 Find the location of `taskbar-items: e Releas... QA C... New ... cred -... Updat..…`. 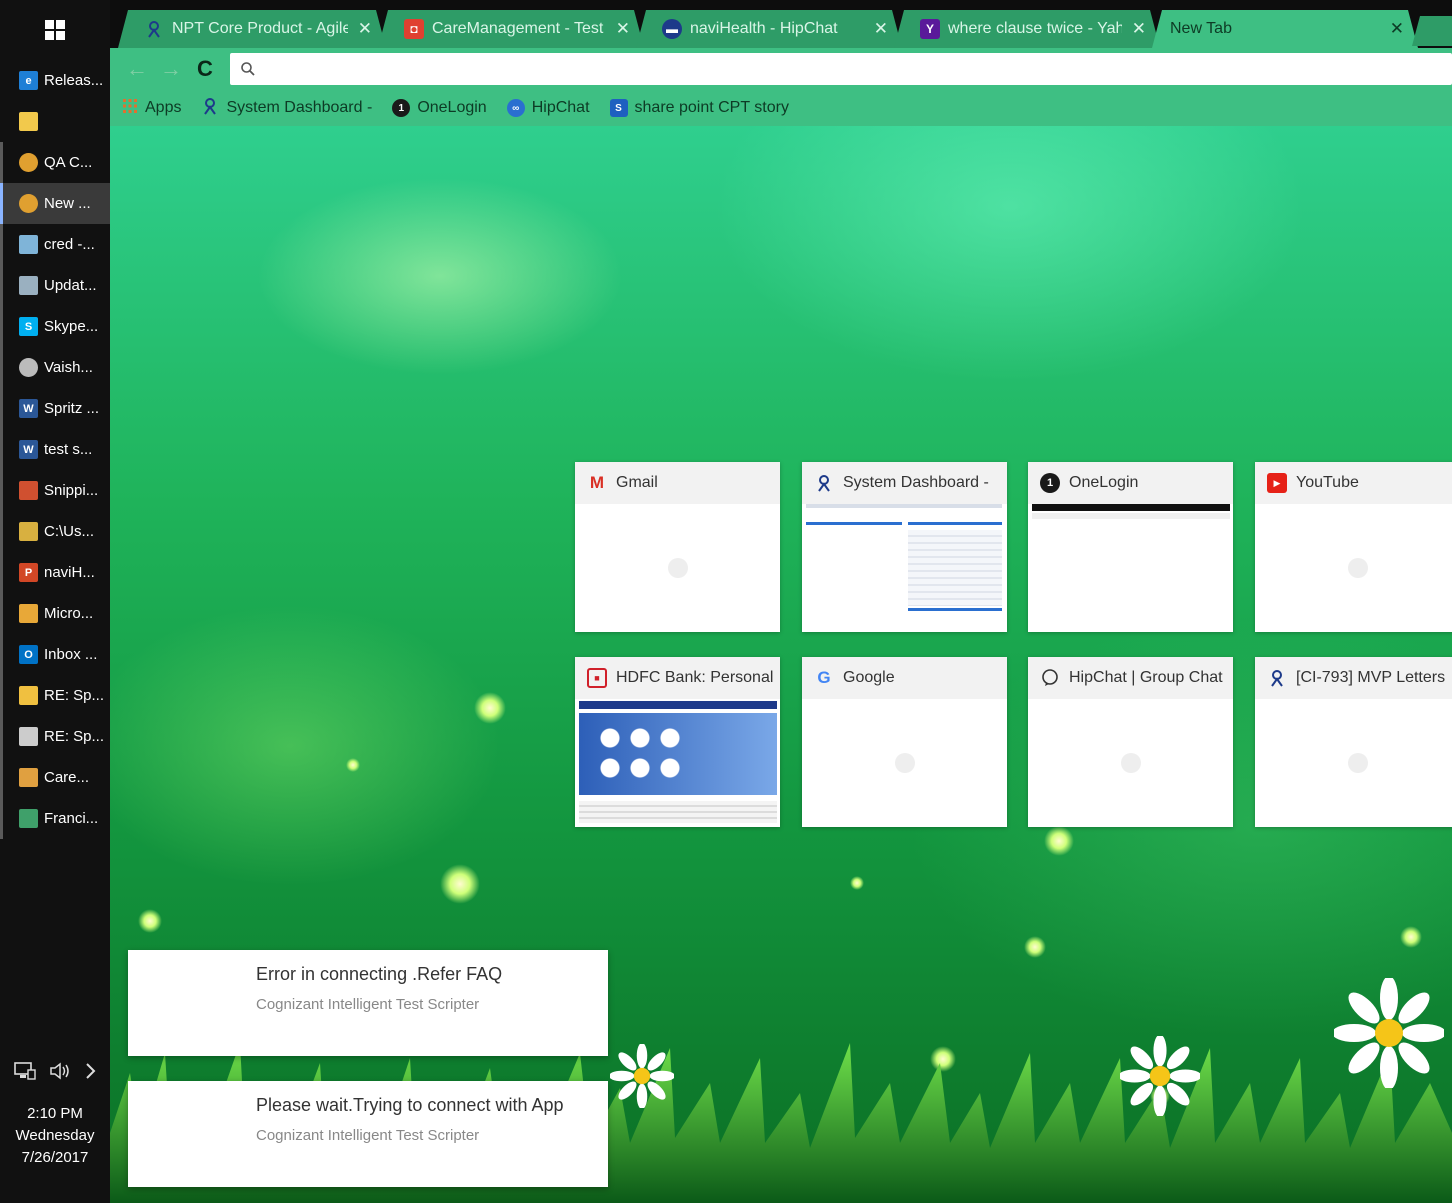

taskbar-items: e Releas... QA C... New ... cred -... Updat..… is located at coordinates (55, 449).